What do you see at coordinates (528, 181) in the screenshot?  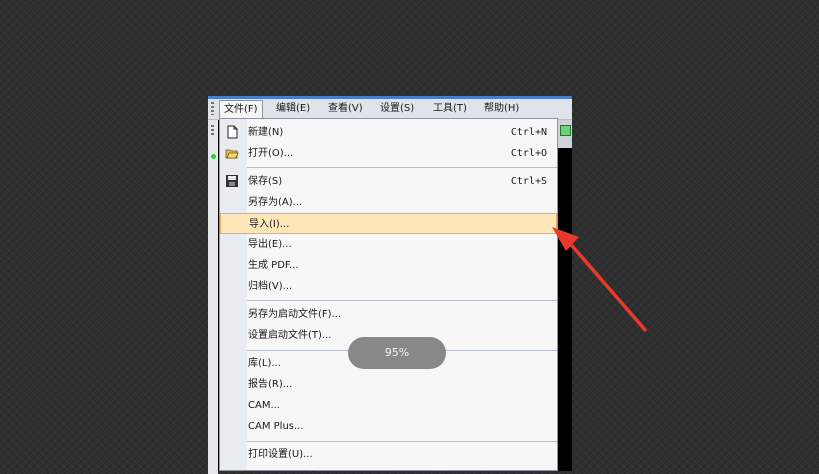 I see `menu-item-shortcut: Ctrl+S` at bounding box center [528, 181].